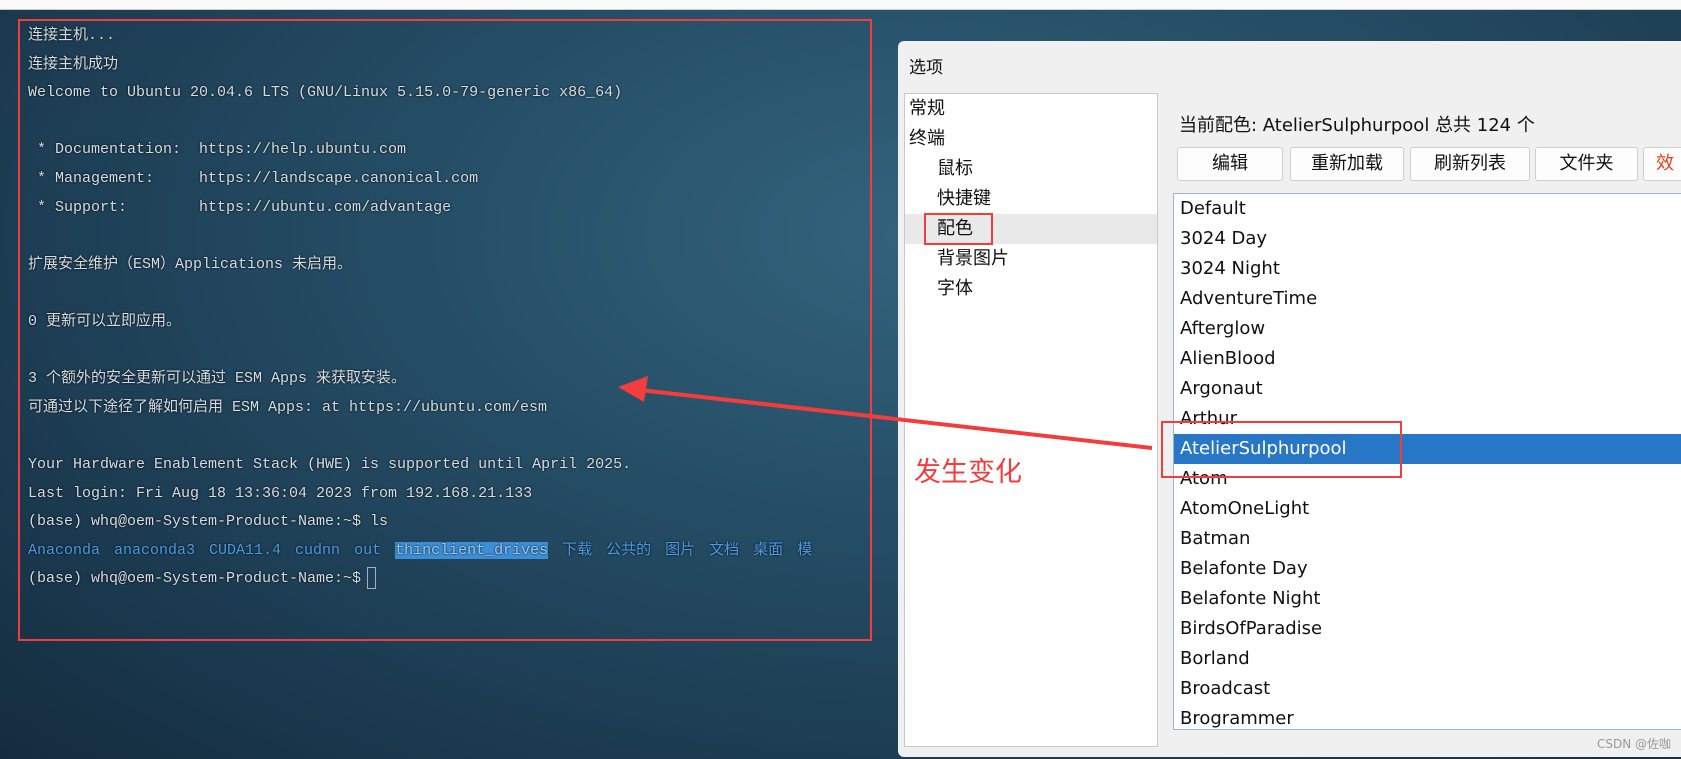 Image resolution: width=1681 pixels, height=759 pixels. Describe the element at coordinates (896, 419) in the screenshot. I see `arrow-line` at that location.